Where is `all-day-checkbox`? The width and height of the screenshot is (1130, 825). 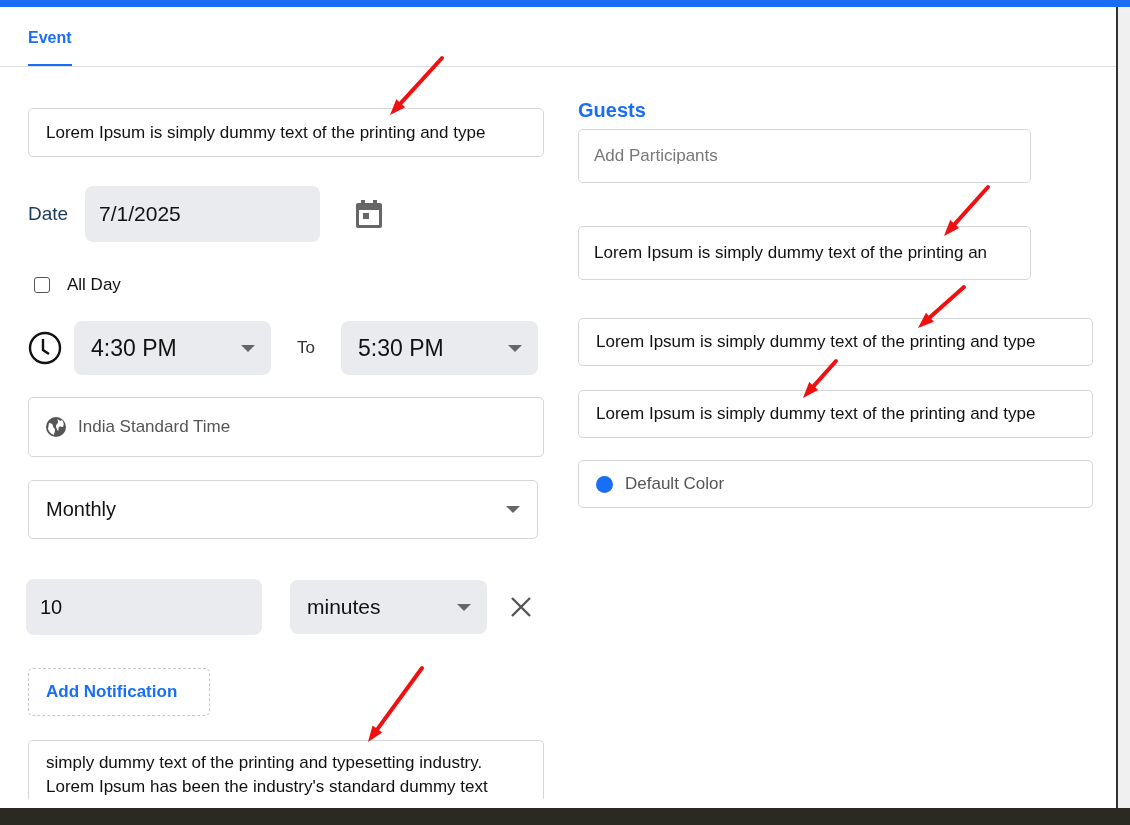 all-day-checkbox is located at coordinates (42, 285).